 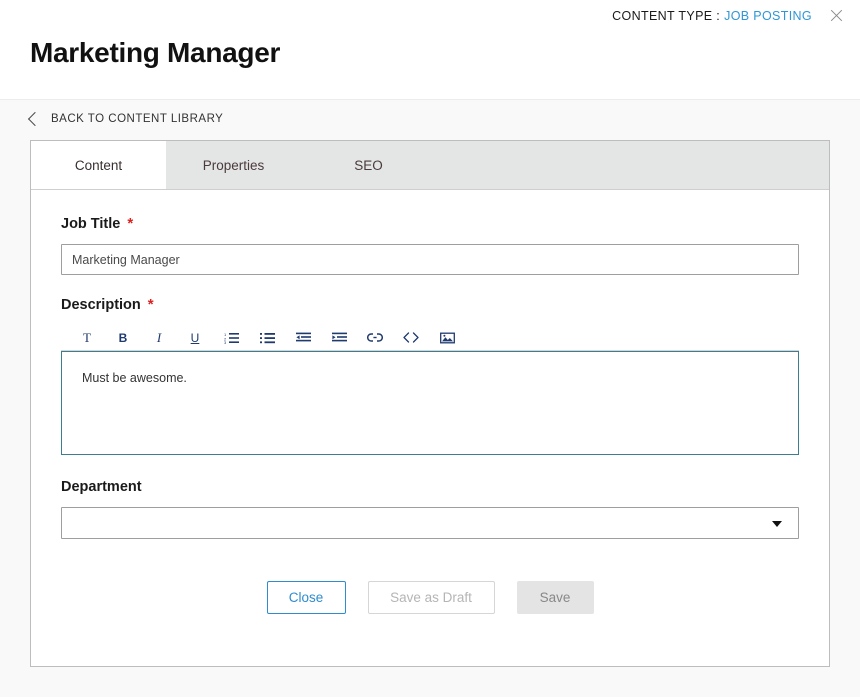 I want to click on italic-glyph: I, so click(x=159, y=337).